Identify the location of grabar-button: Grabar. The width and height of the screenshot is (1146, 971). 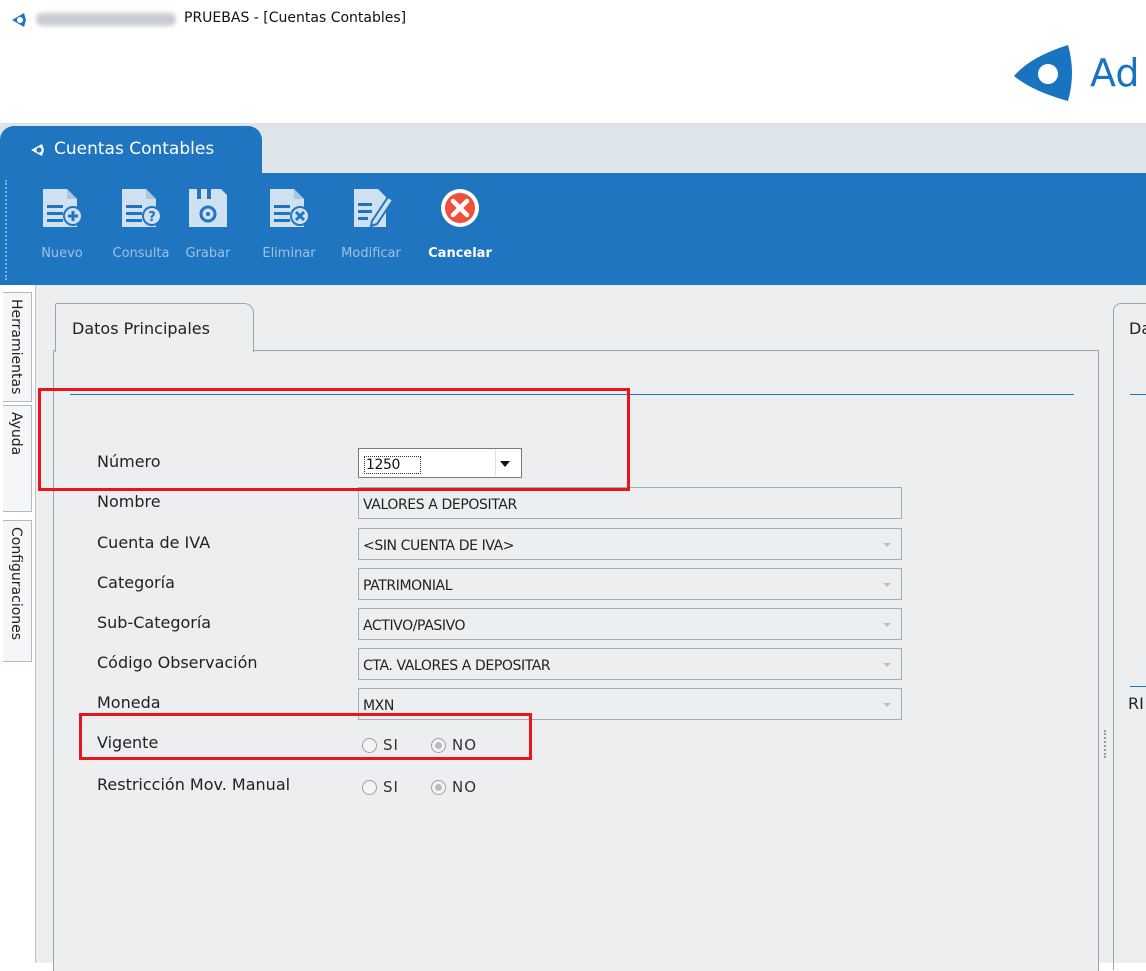
(208, 230).